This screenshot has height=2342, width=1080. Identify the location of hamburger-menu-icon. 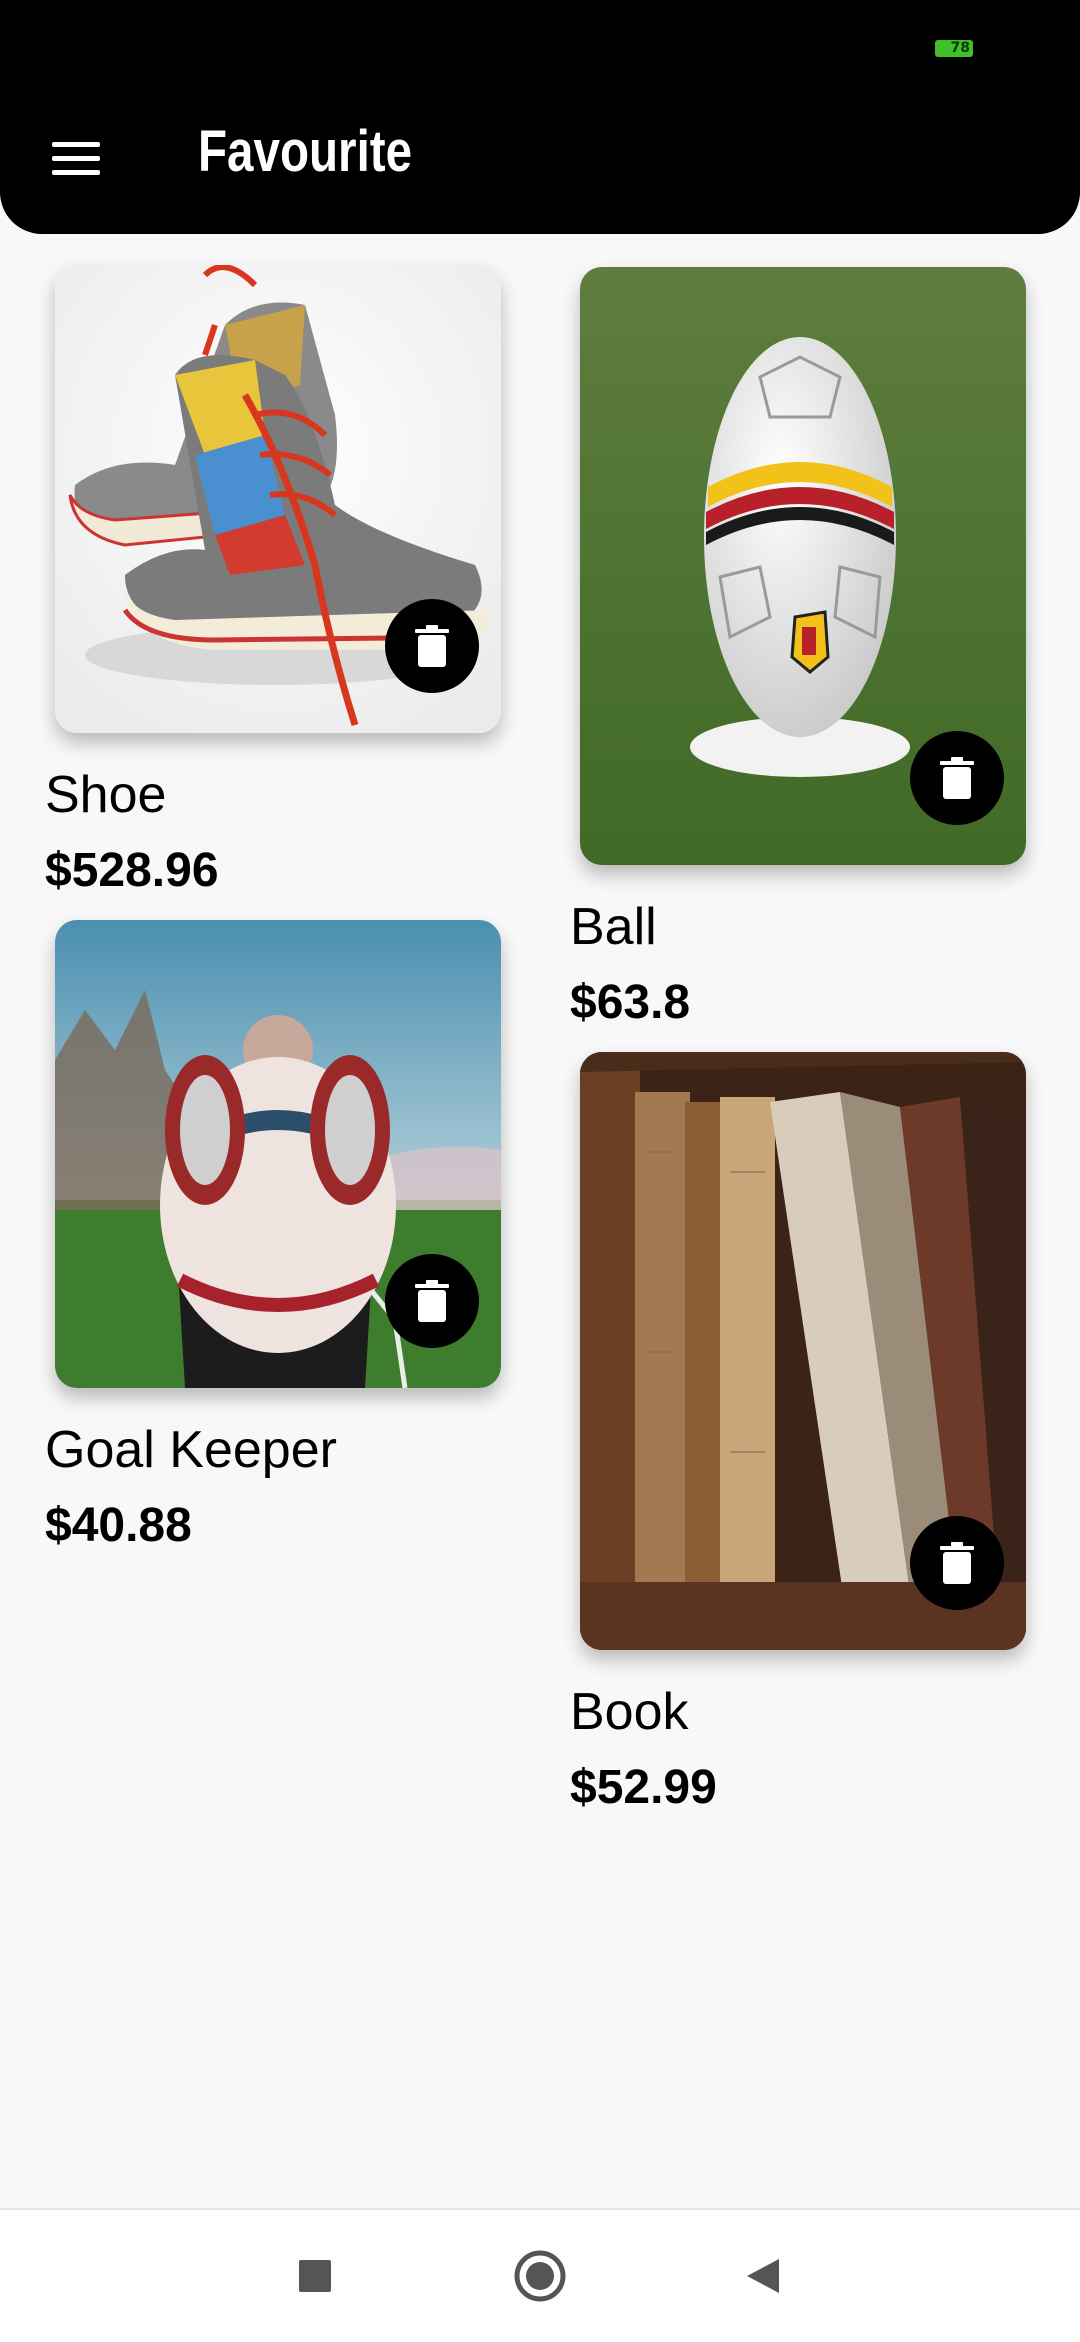
(76, 144).